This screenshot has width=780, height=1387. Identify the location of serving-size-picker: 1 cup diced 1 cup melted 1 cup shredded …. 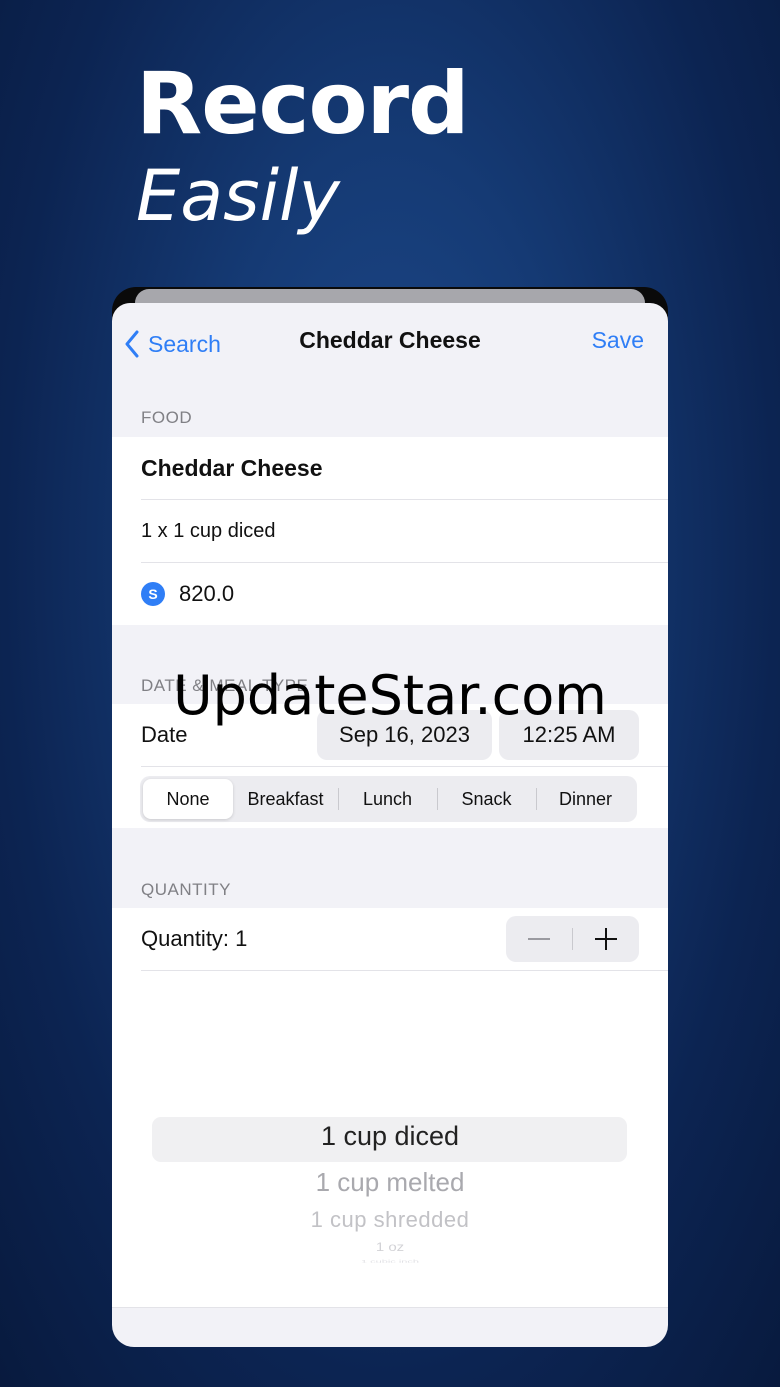
(390, 1188).